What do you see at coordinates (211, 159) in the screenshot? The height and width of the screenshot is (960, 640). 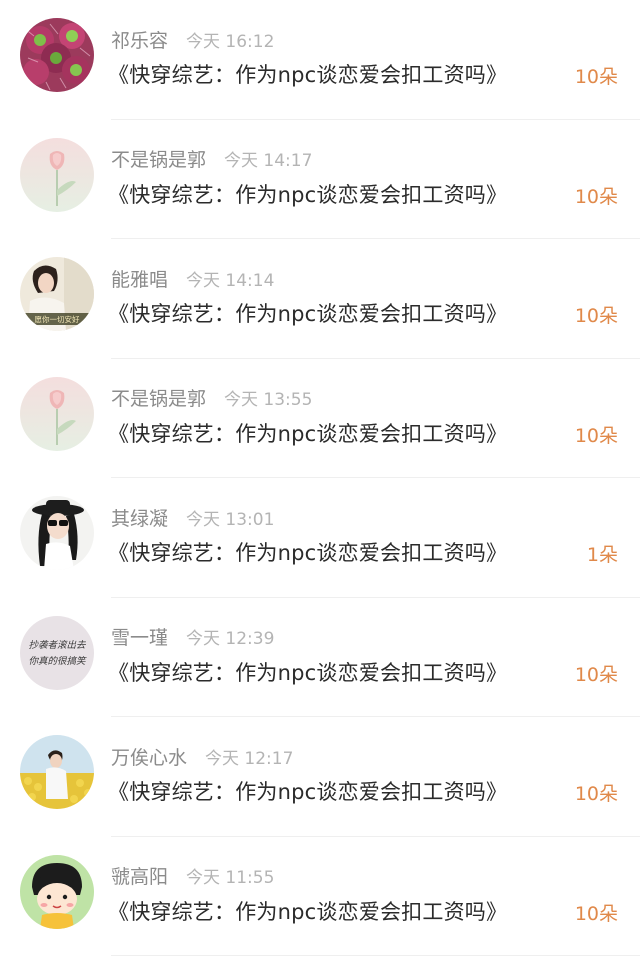 I see `item-meta: 不是锅是郭 今天 14:17` at bounding box center [211, 159].